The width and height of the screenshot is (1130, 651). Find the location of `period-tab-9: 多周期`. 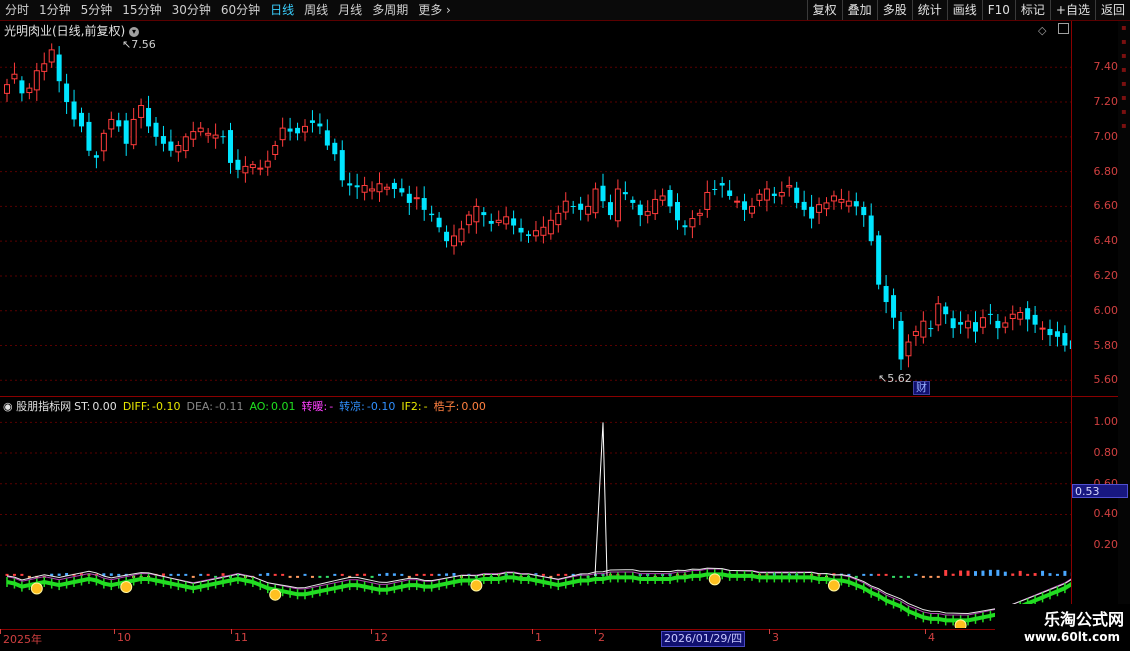

period-tab-9: 多周期 is located at coordinates (390, 10).